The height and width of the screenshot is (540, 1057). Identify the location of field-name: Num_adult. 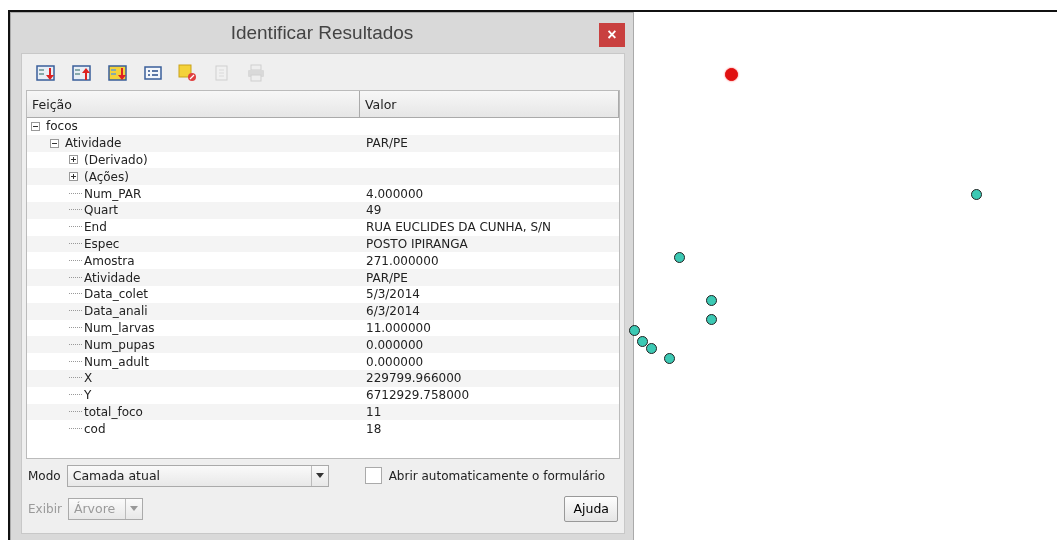
(116, 361).